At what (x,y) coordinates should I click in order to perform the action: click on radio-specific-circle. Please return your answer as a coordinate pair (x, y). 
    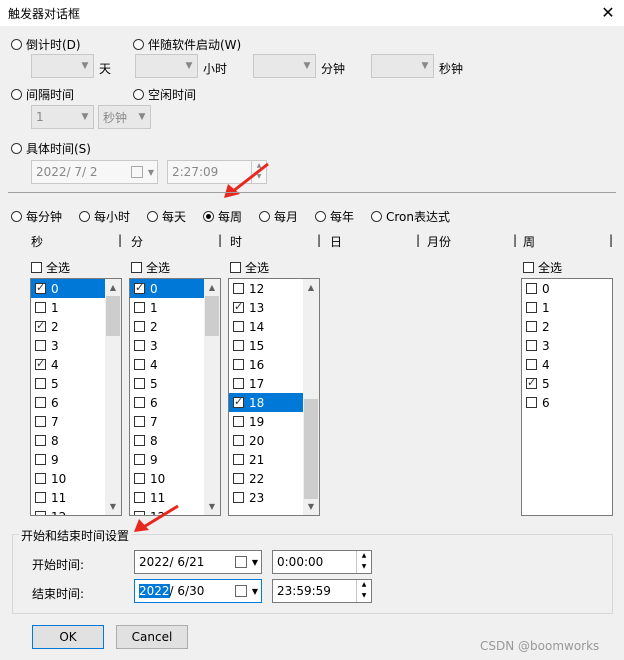
    Looking at the image, I should click on (16, 148).